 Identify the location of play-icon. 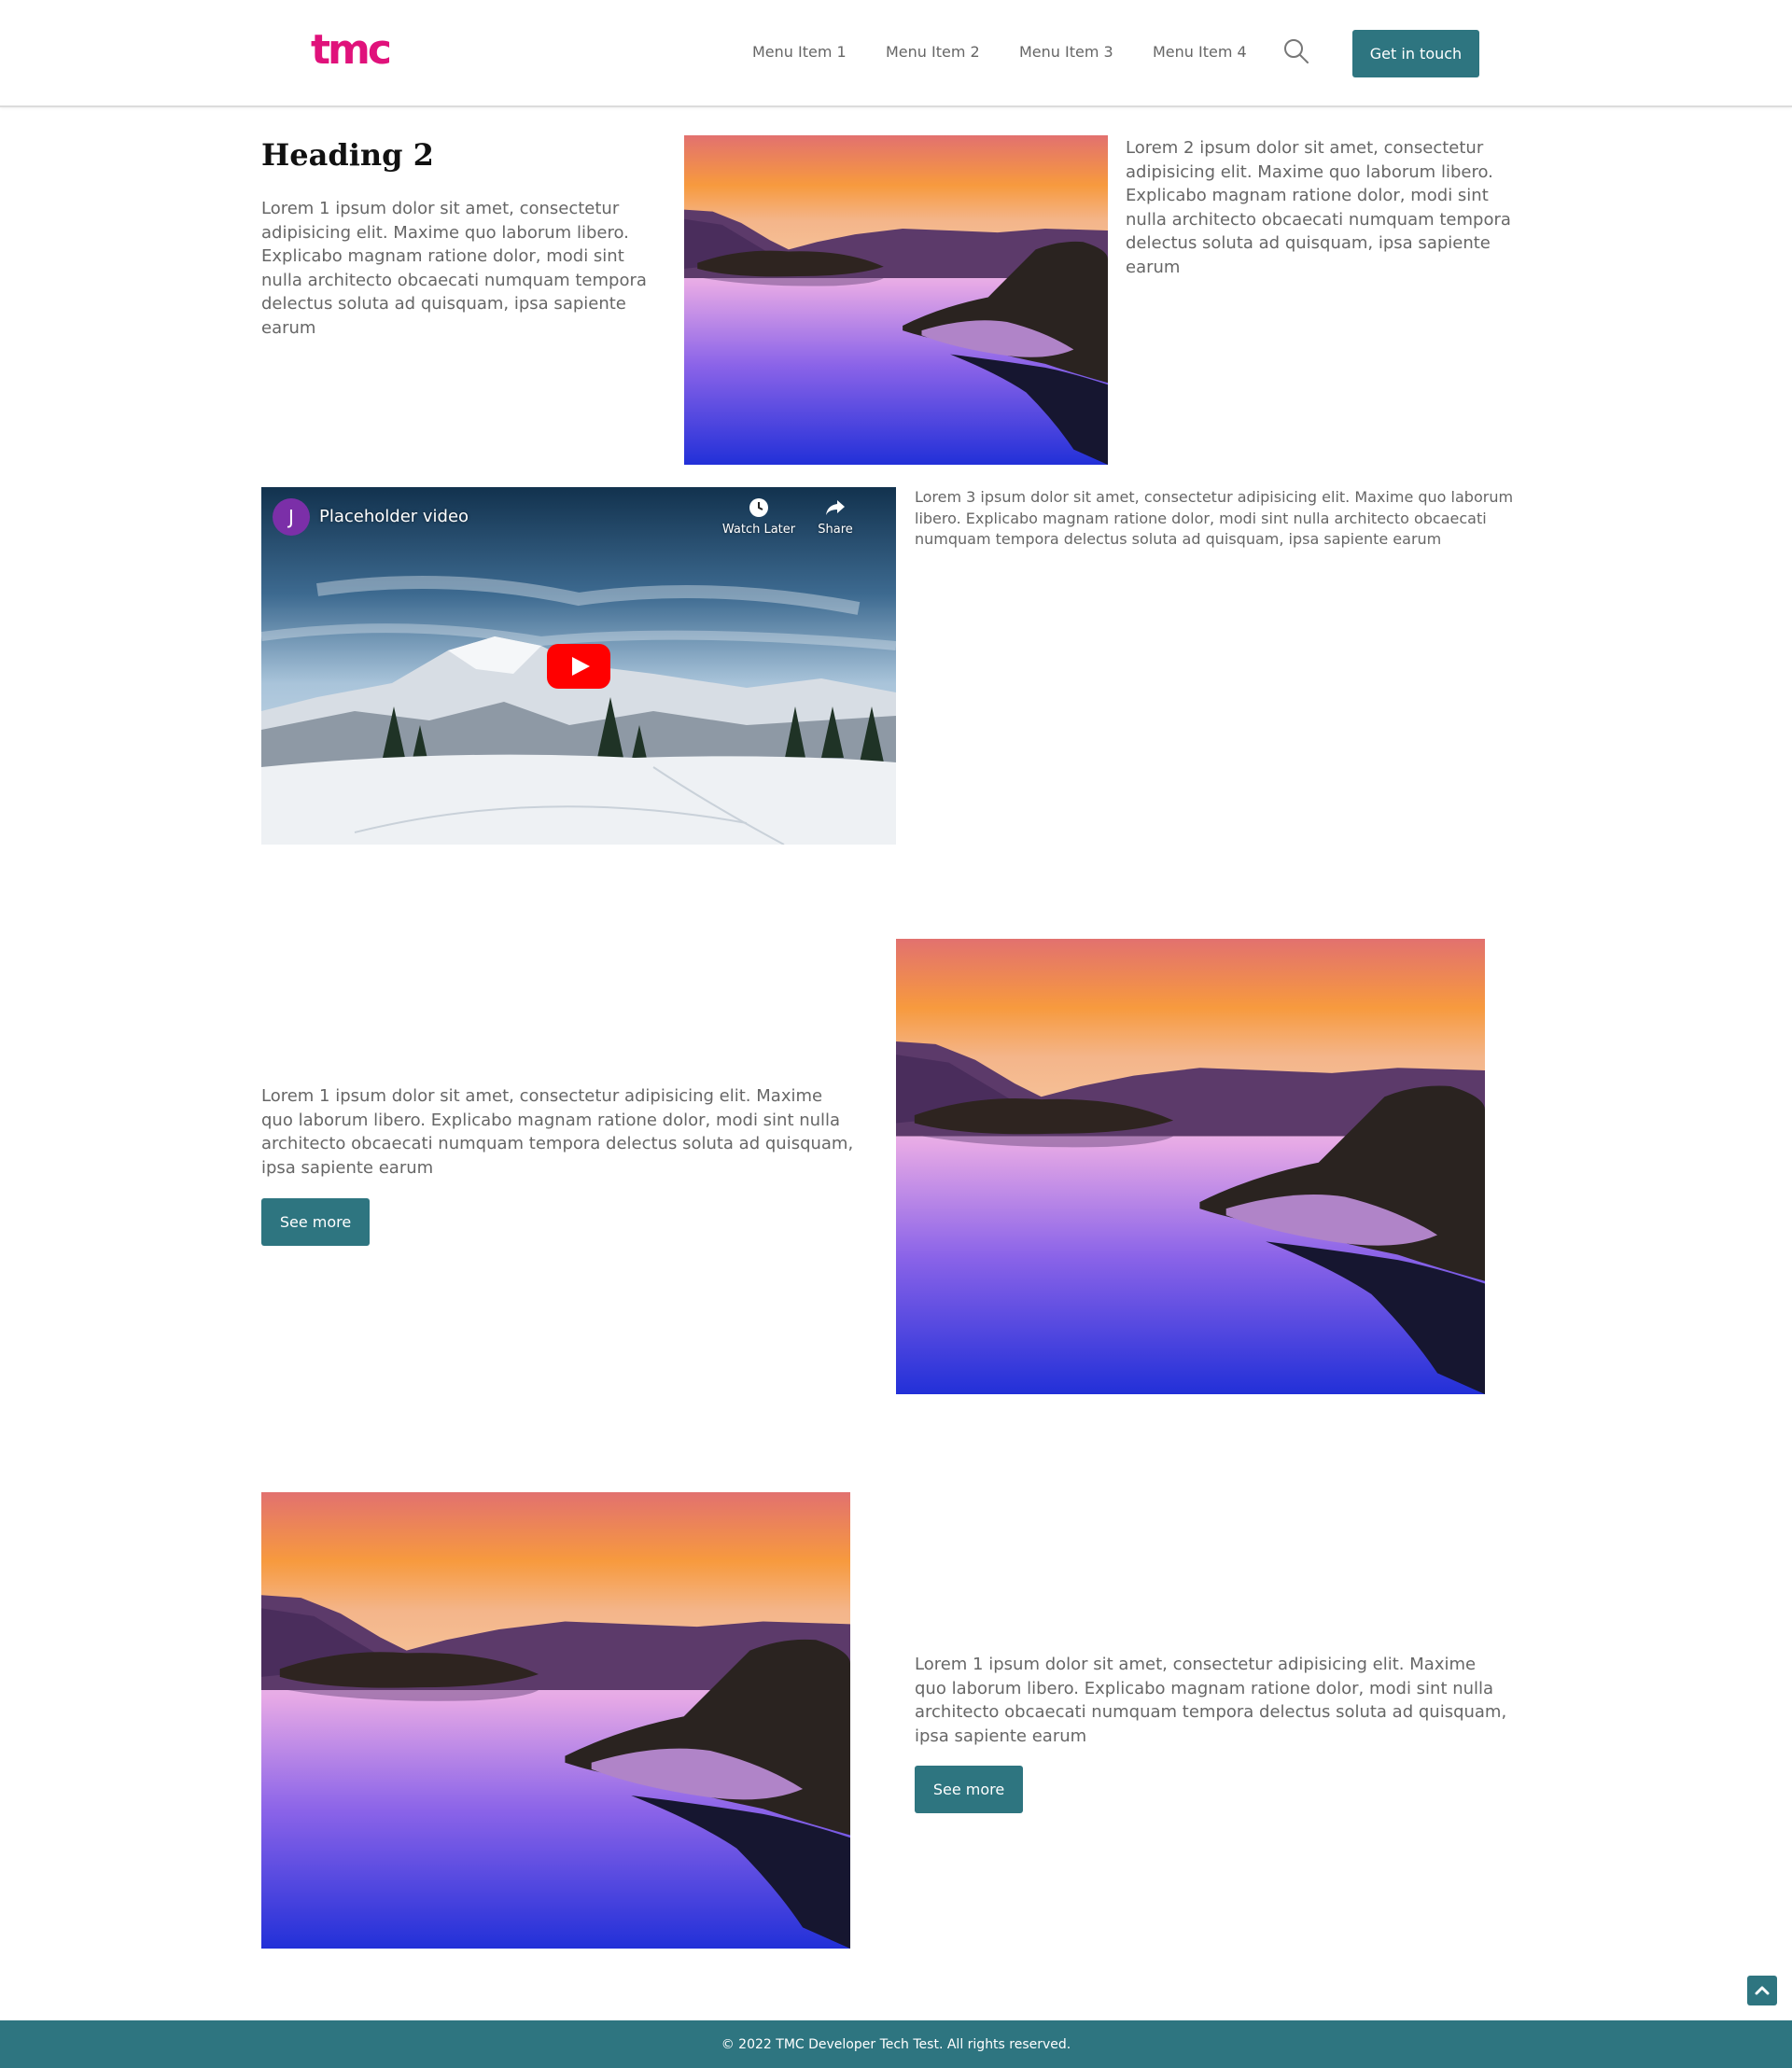
(578, 666).